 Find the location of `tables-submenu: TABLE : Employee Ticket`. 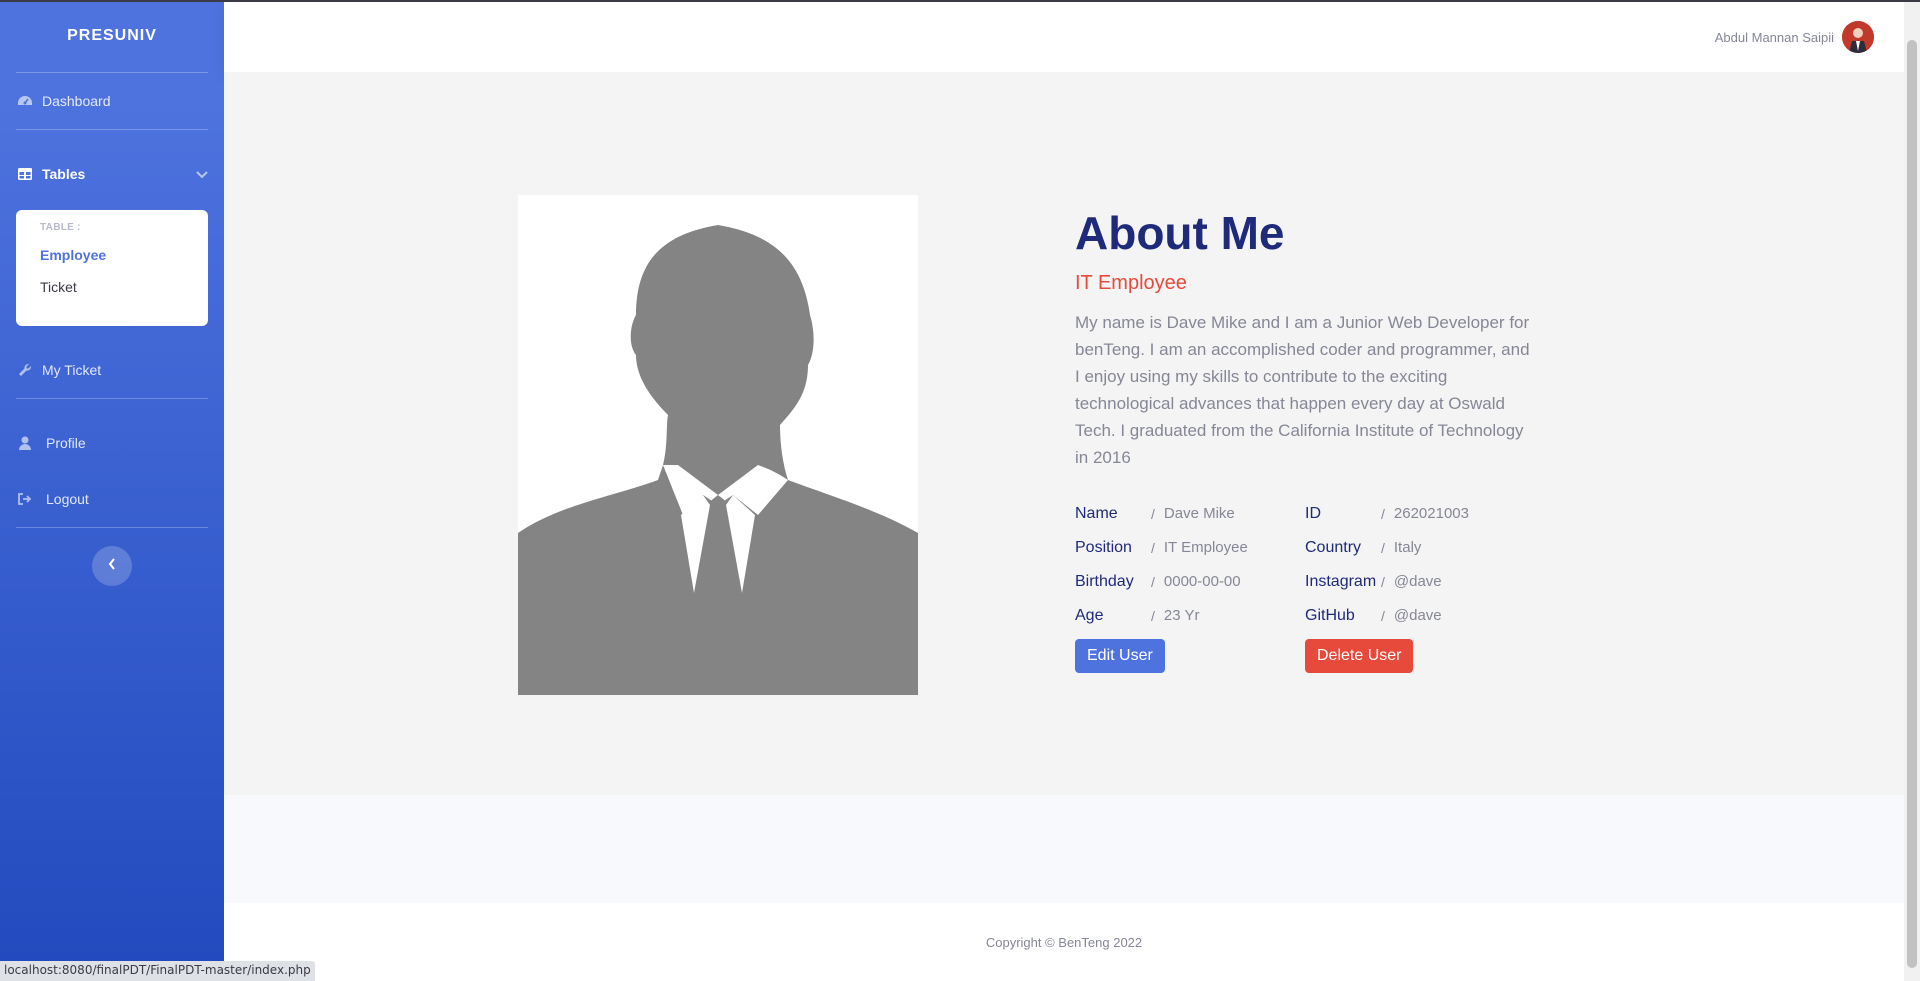

tables-submenu: TABLE : Employee Ticket is located at coordinates (112, 268).